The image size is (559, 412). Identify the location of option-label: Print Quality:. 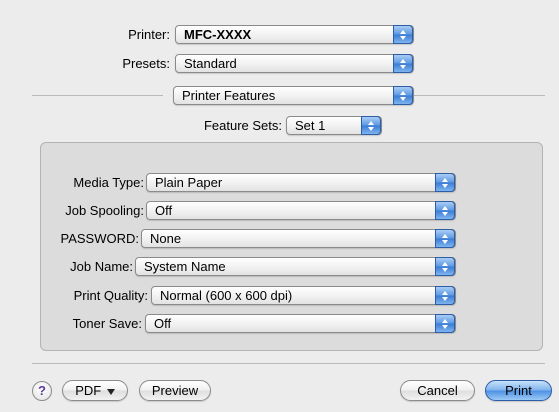
(110, 295).